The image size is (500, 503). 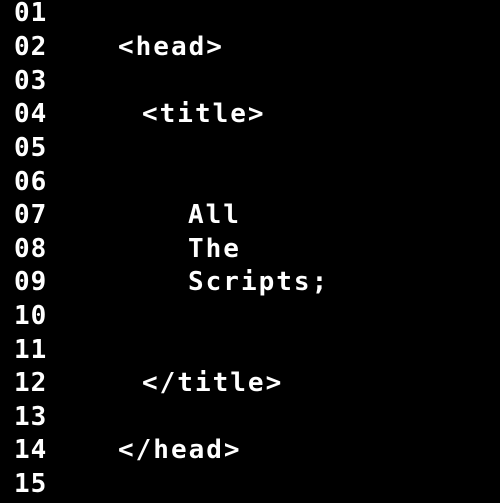 I want to click on code-line-08: 08 The, so click(x=250, y=251).